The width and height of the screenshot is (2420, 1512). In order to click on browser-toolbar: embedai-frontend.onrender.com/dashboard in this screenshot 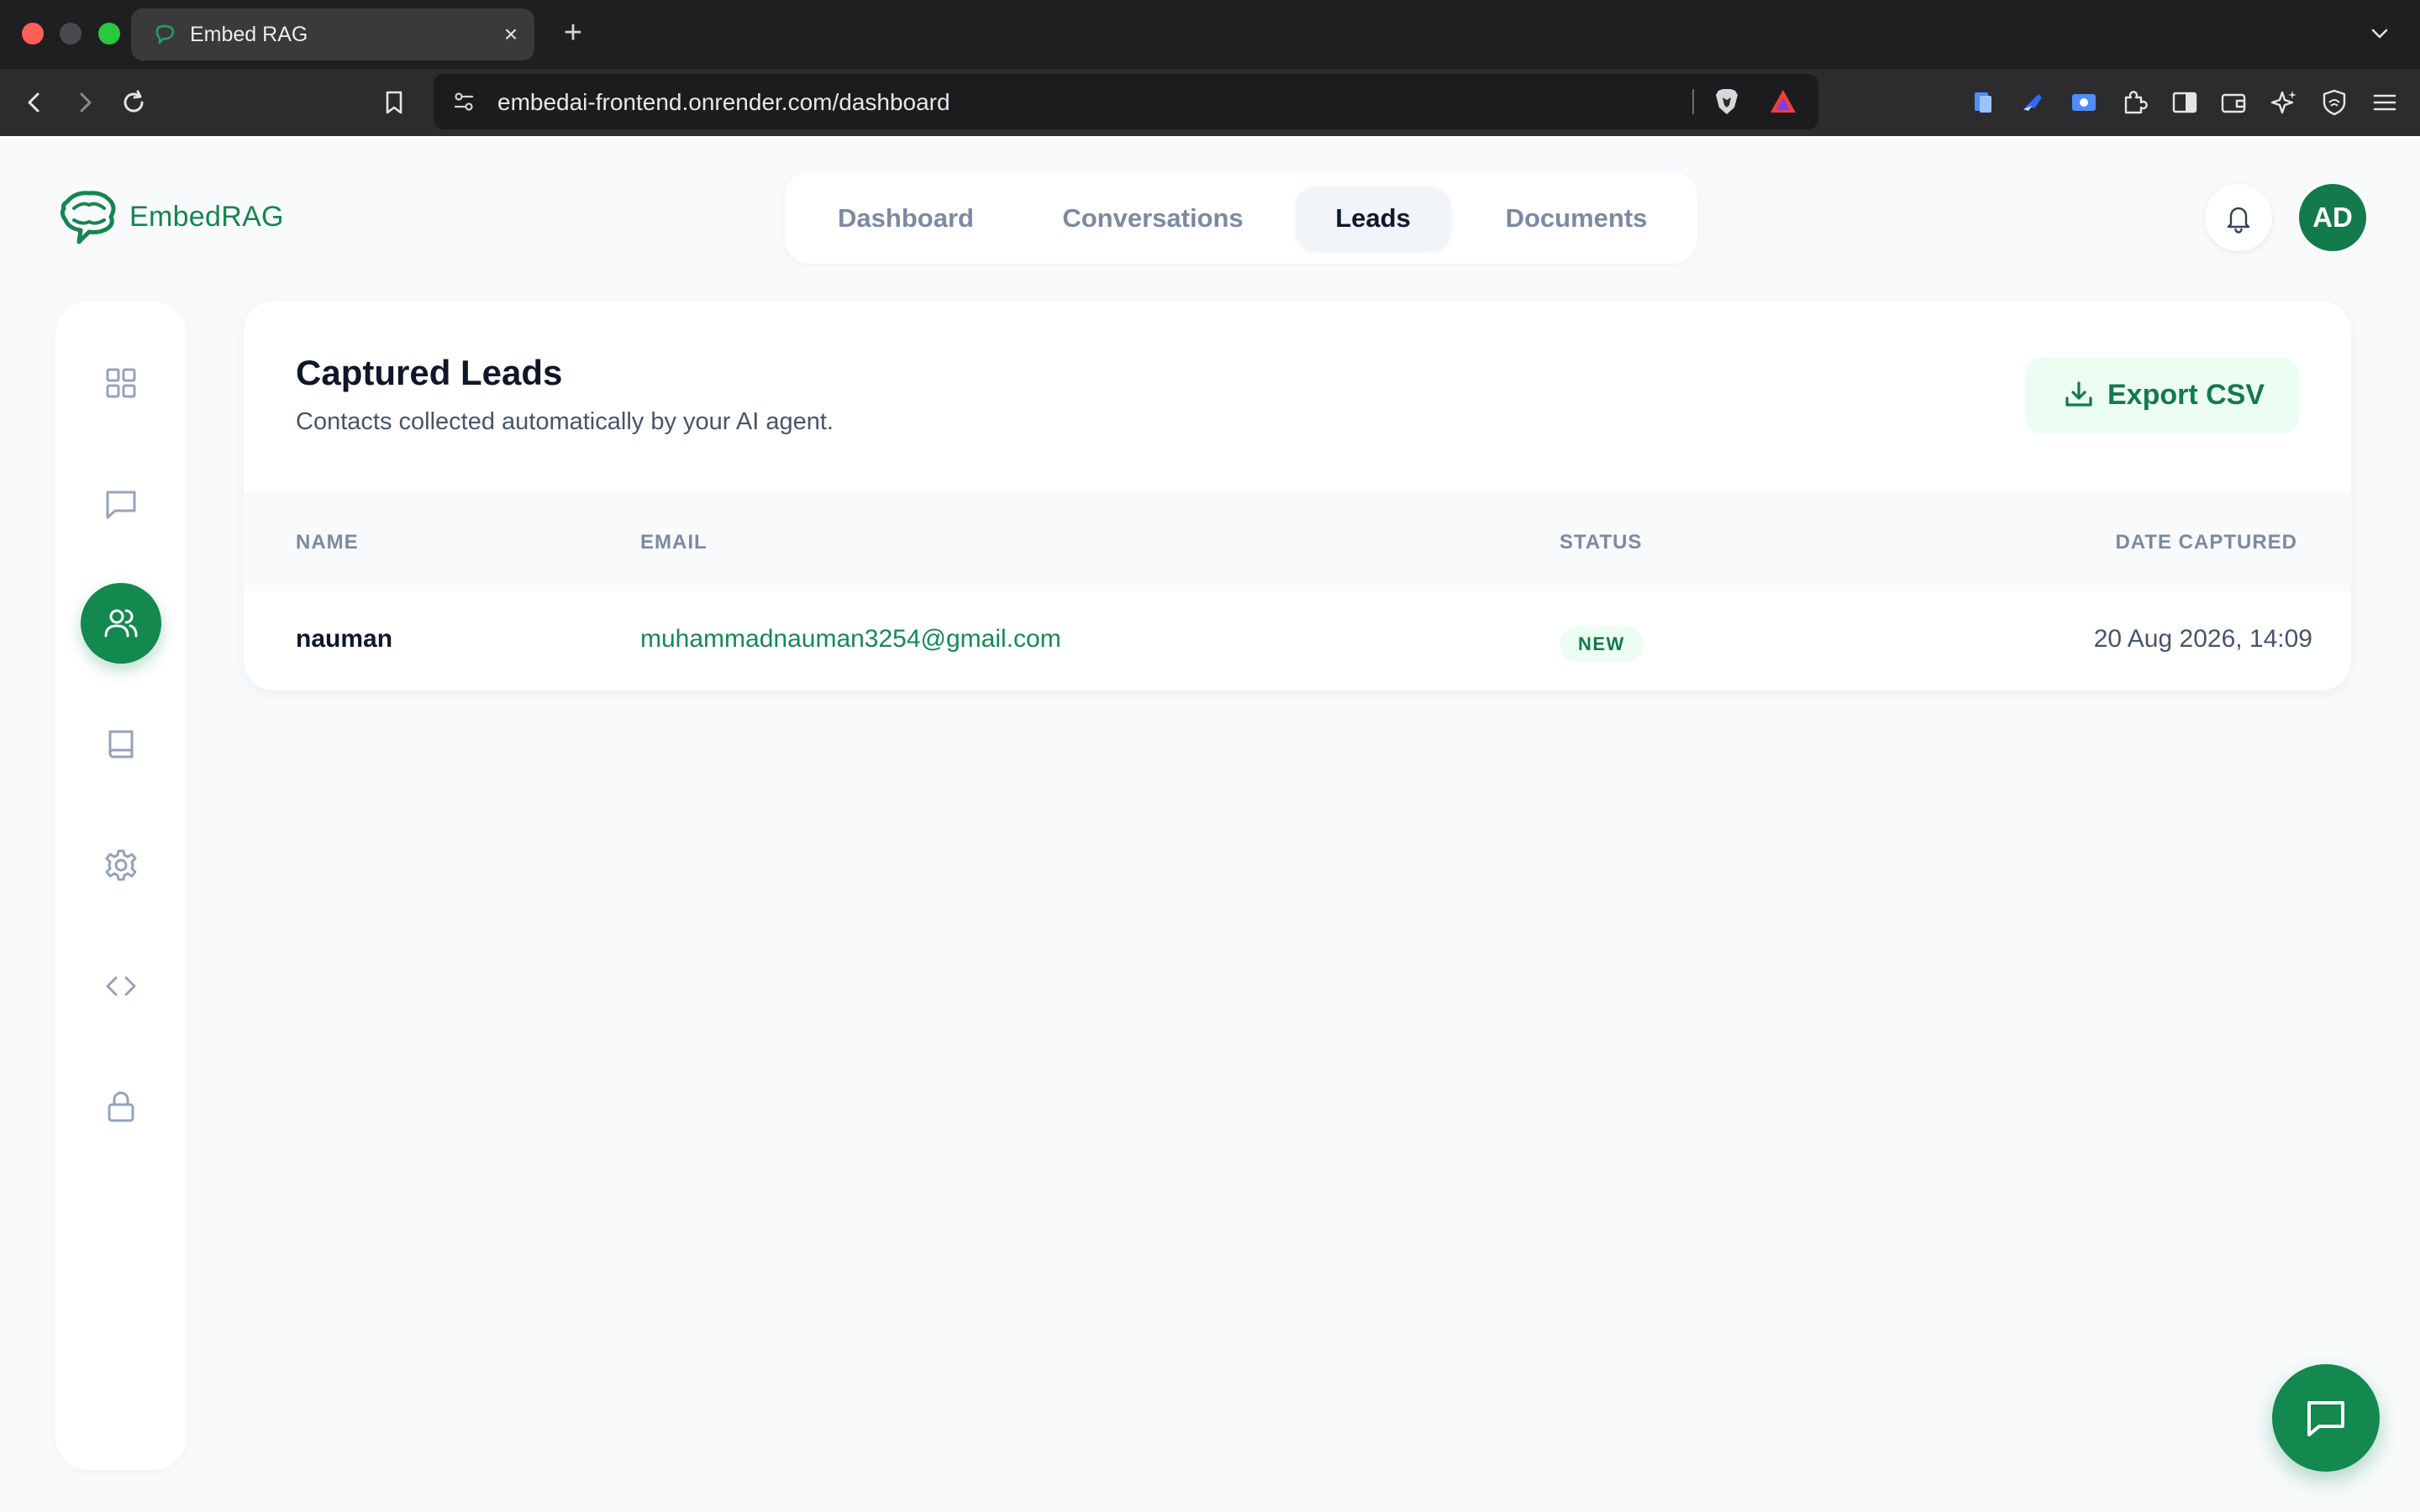, I will do `click(1210, 102)`.